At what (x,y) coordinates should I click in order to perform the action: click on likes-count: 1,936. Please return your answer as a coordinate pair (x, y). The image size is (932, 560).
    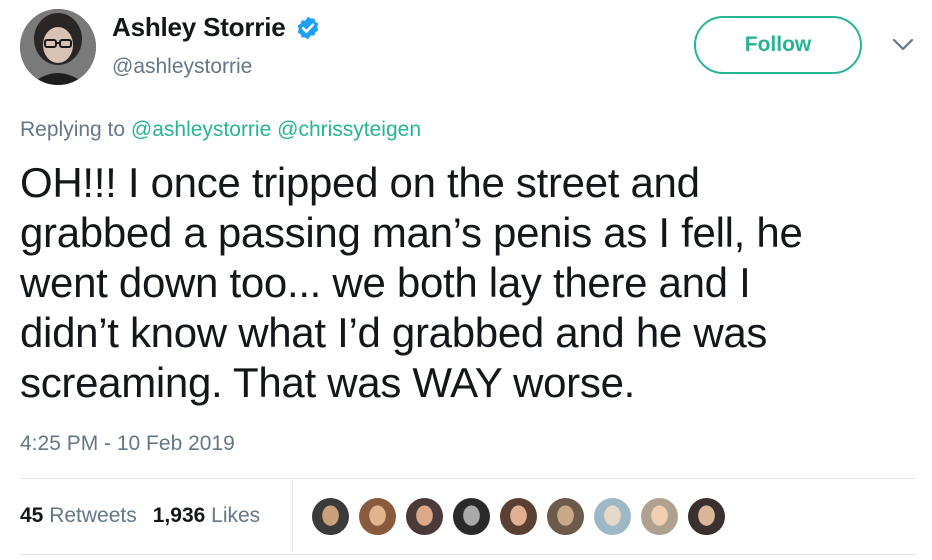
    Looking at the image, I should click on (179, 515).